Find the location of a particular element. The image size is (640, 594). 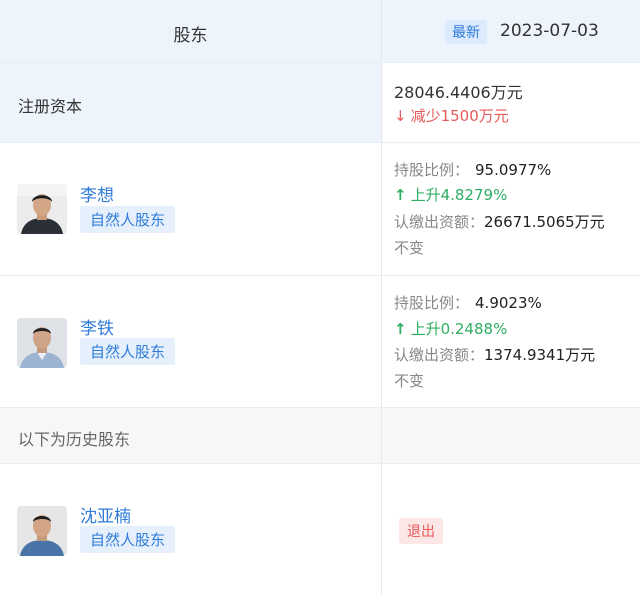

capital-change-text: 减少1500万元 is located at coordinates (459, 116).